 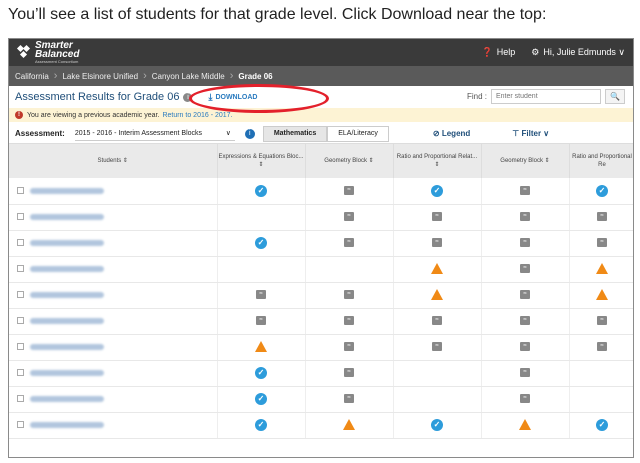 What do you see at coordinates (578, 52) in the screenshot?
I see `user-menu: ⚙ Hi, Julie Edmunds ∨` at bounding box center [578, 52].